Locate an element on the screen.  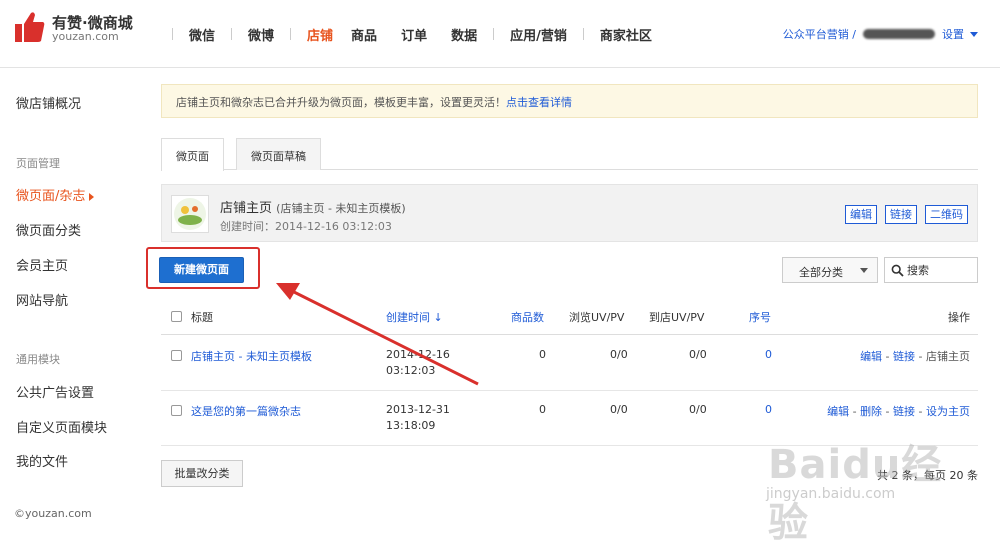
category-filter: 全部分类 is located at coordinates (830, 270).